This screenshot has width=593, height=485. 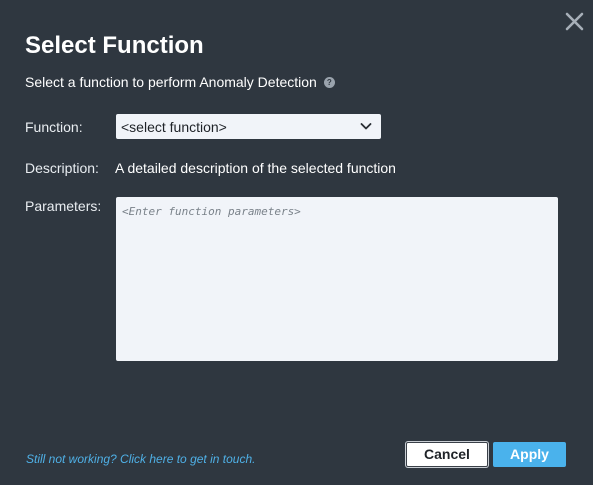 I want to click on close-icon, so click(x=574, y=21).